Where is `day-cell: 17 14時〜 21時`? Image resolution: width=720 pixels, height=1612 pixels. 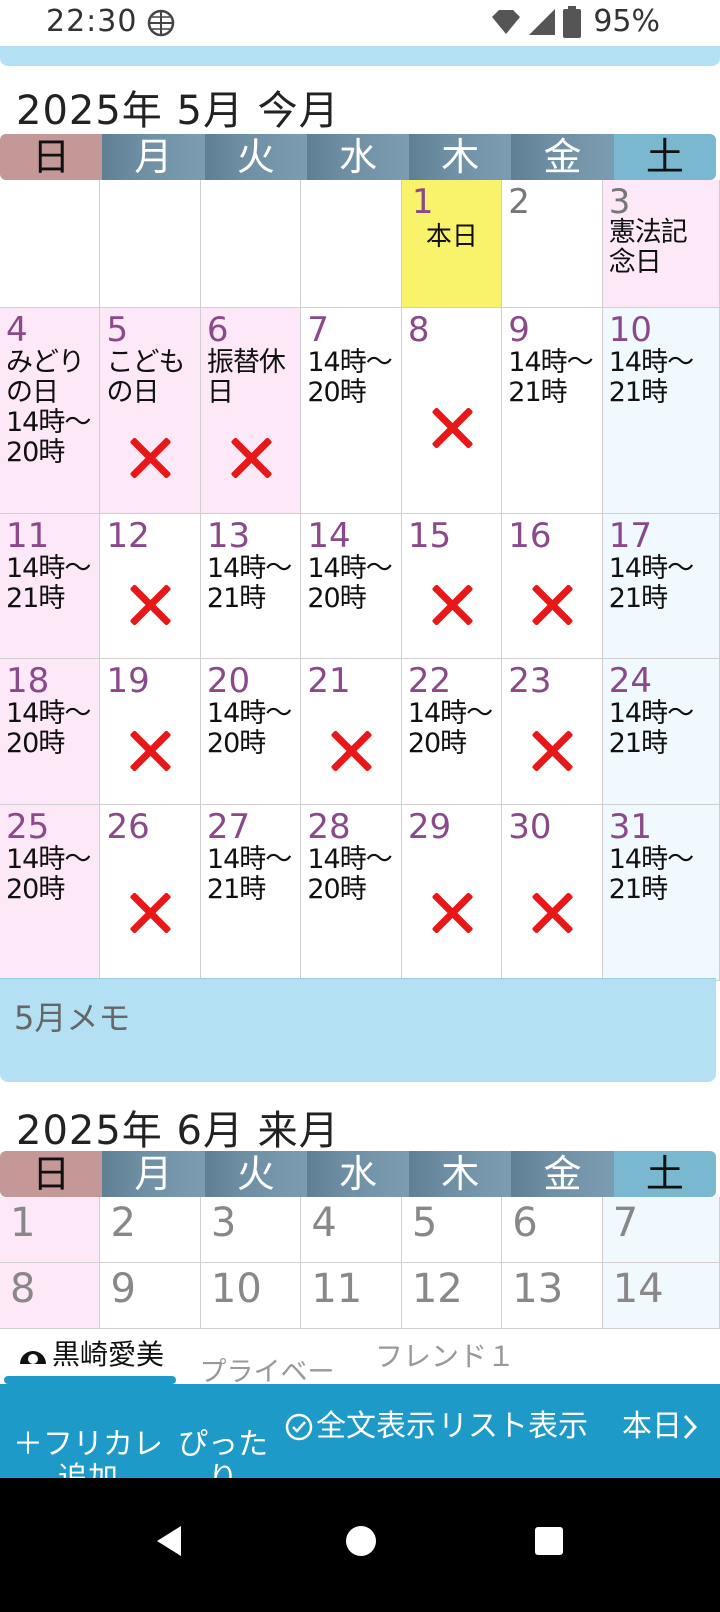 day-cell: 17 14時〜 21時 is located at coordinates (661, 586).